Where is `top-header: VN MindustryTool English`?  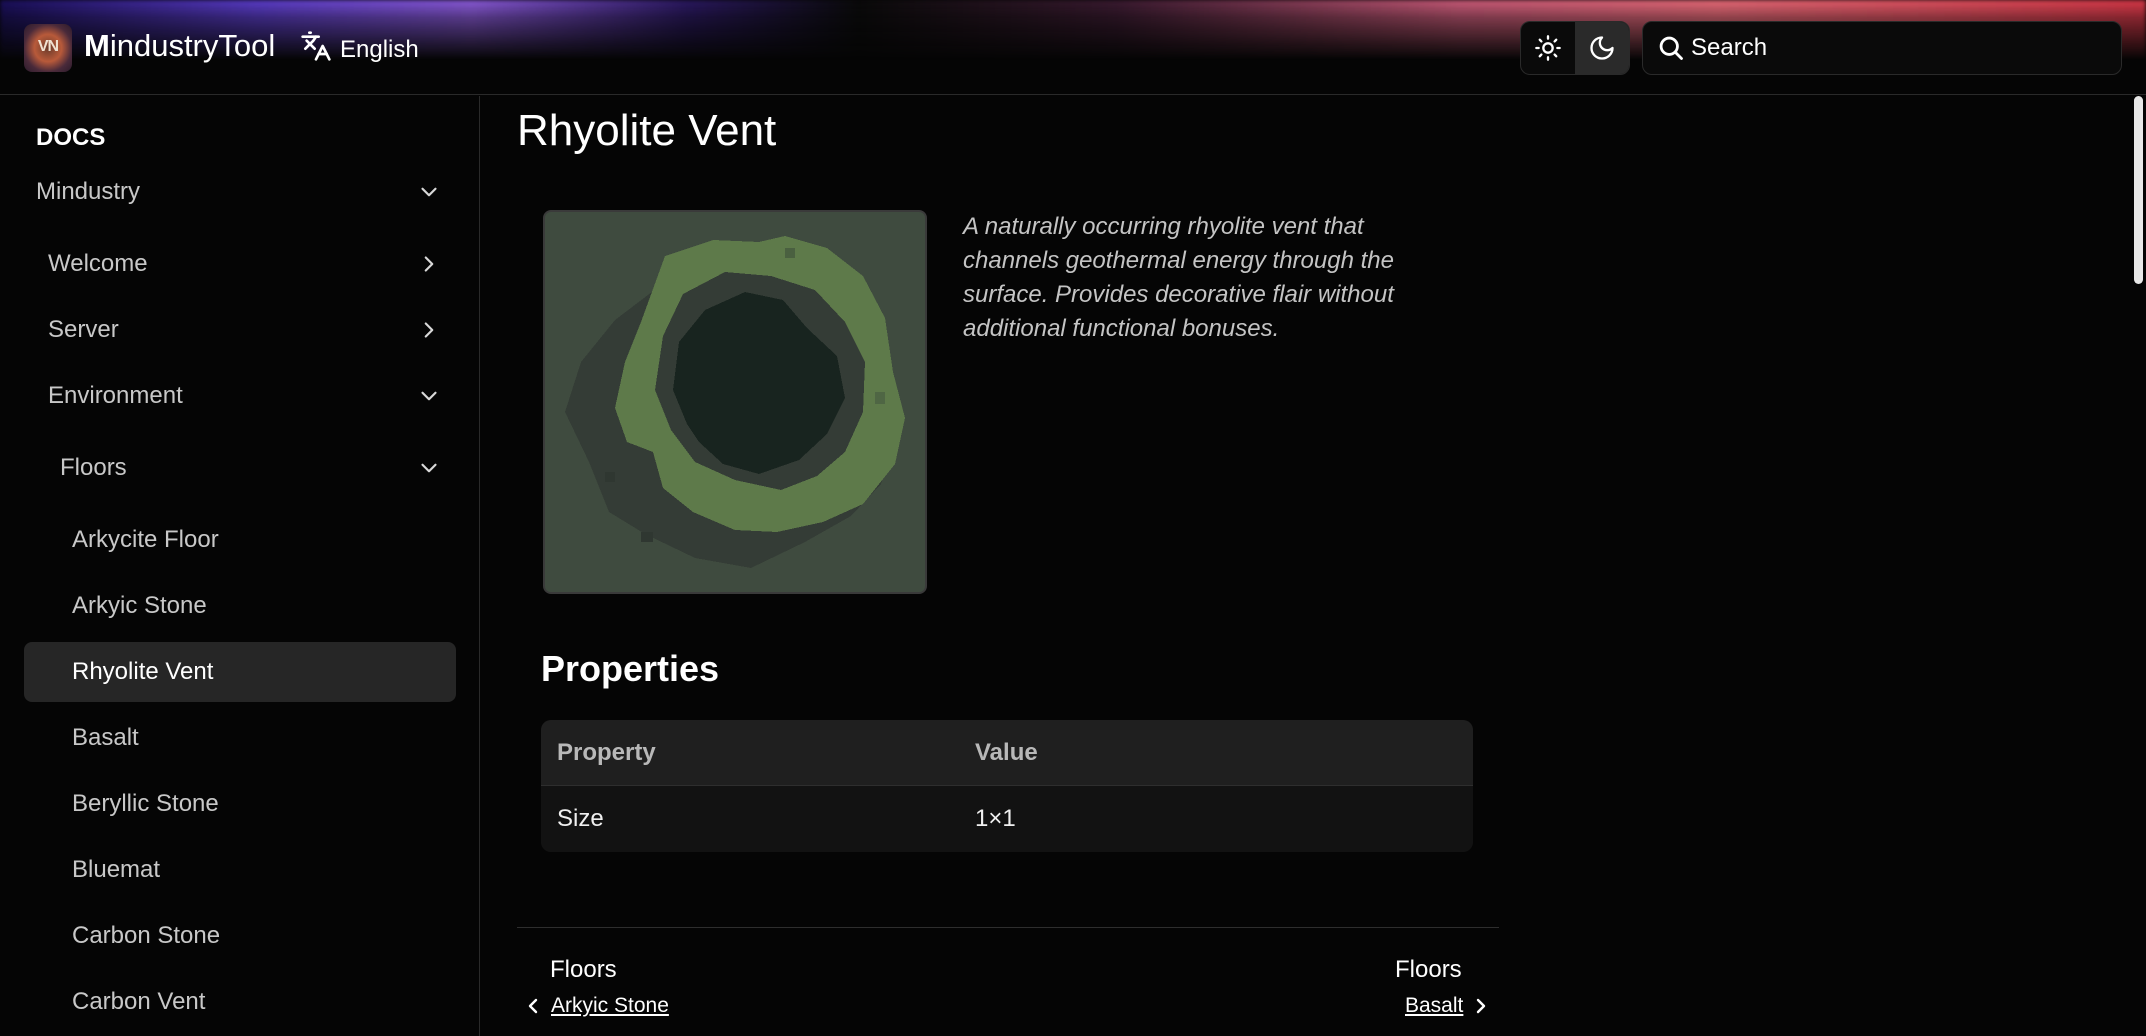 top-header: VN MindustryTool English is located at coordinates (1073, 47).